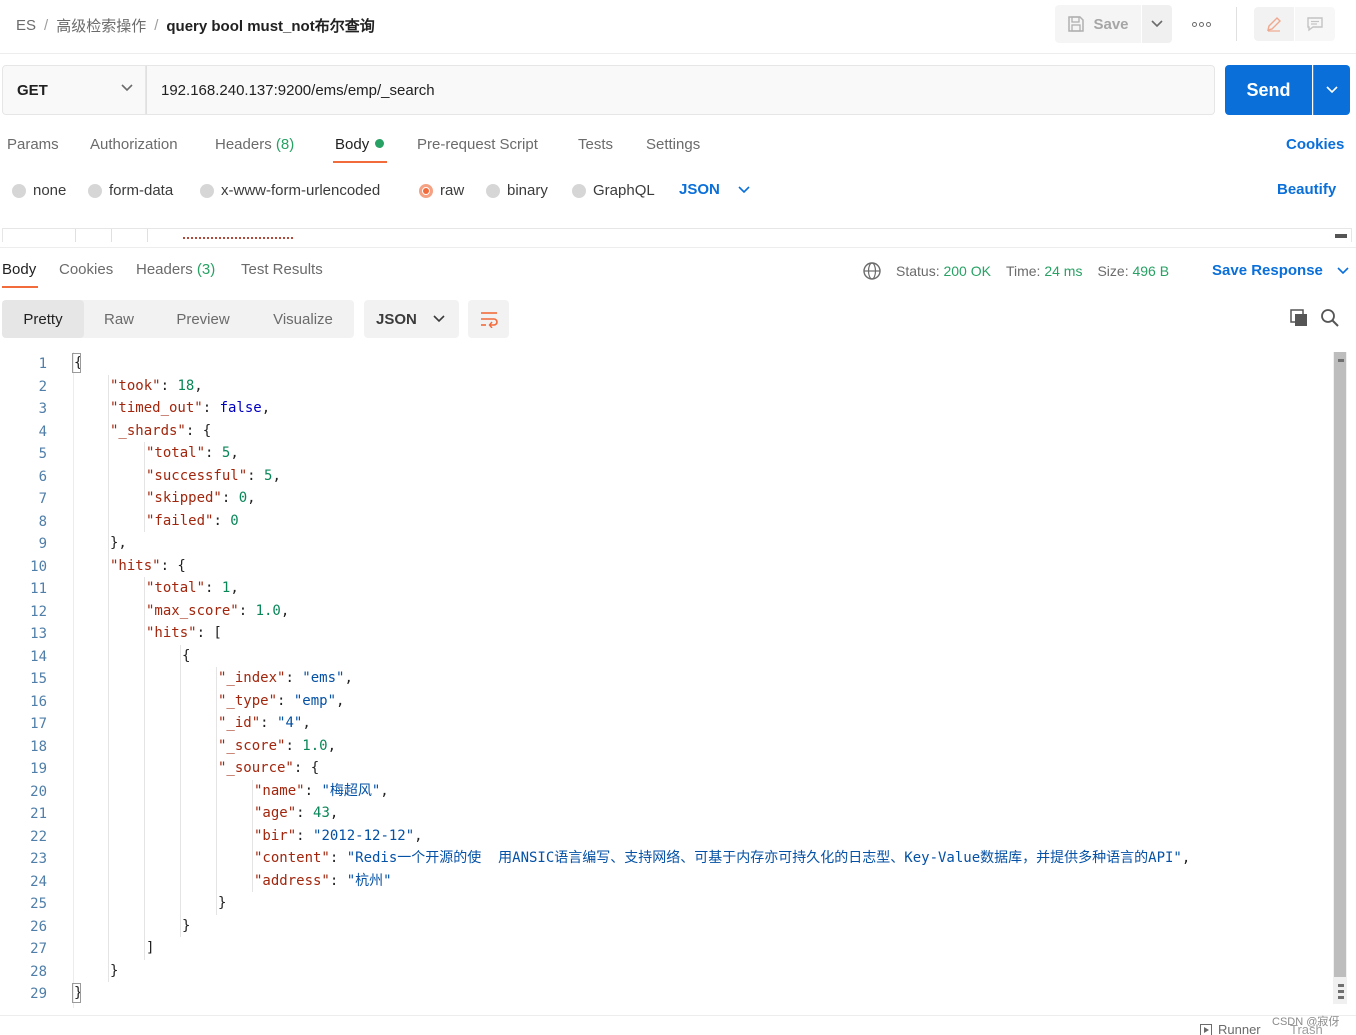 The width and height of the screenshot is (1356, 1035). I want to click on radio-binary: binary, so click(517, 190).